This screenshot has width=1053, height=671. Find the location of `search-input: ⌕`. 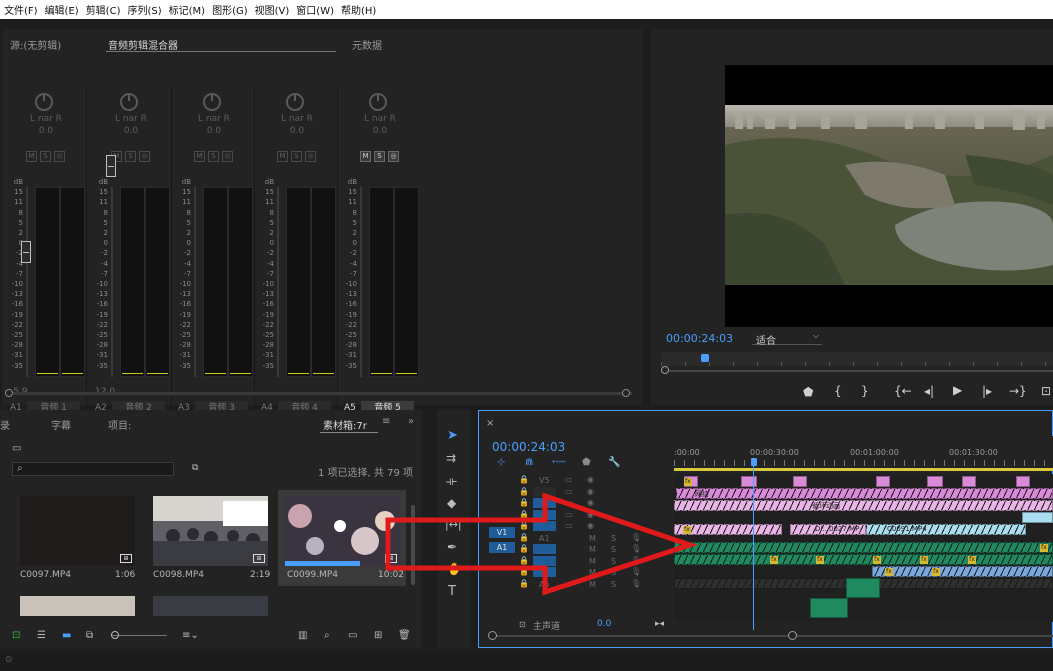

search-input: ⌕ is located at coordinates (93, 469).